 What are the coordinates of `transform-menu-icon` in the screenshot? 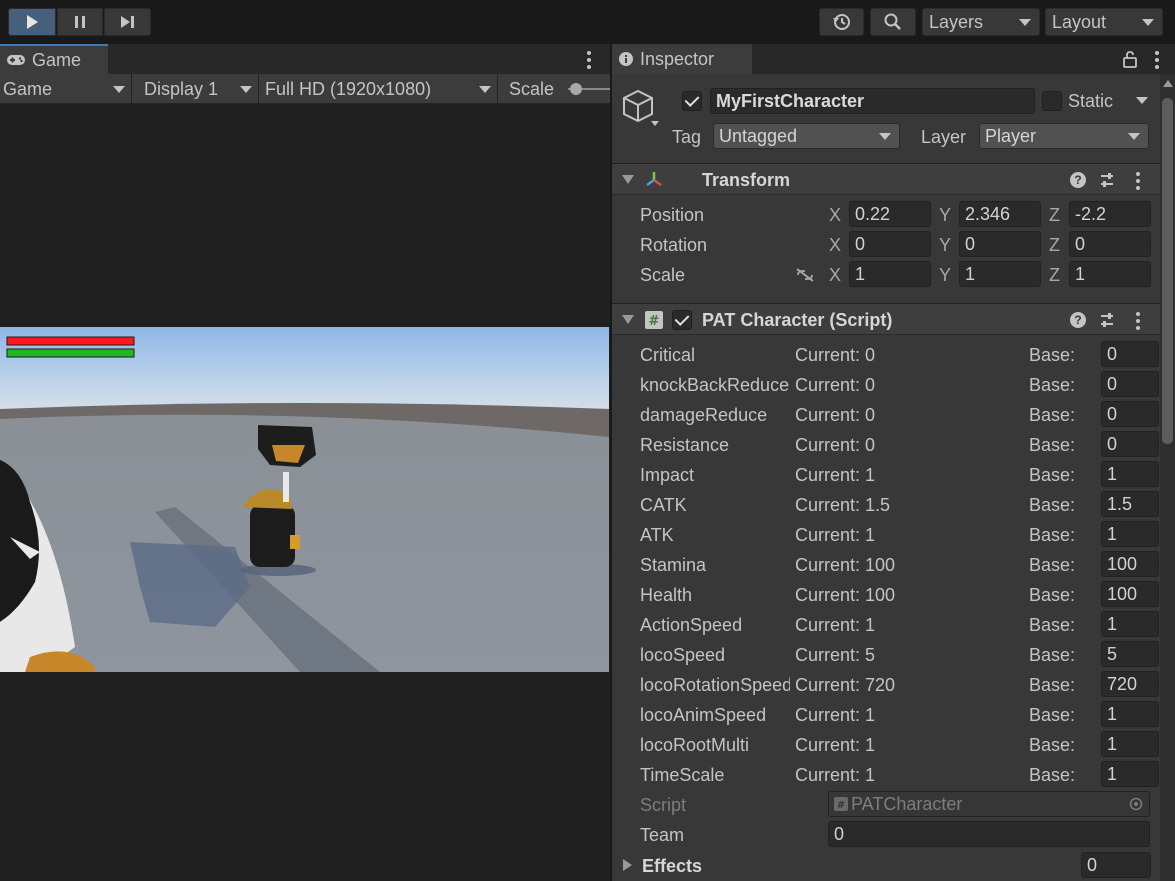 It's located at (1138, 182).